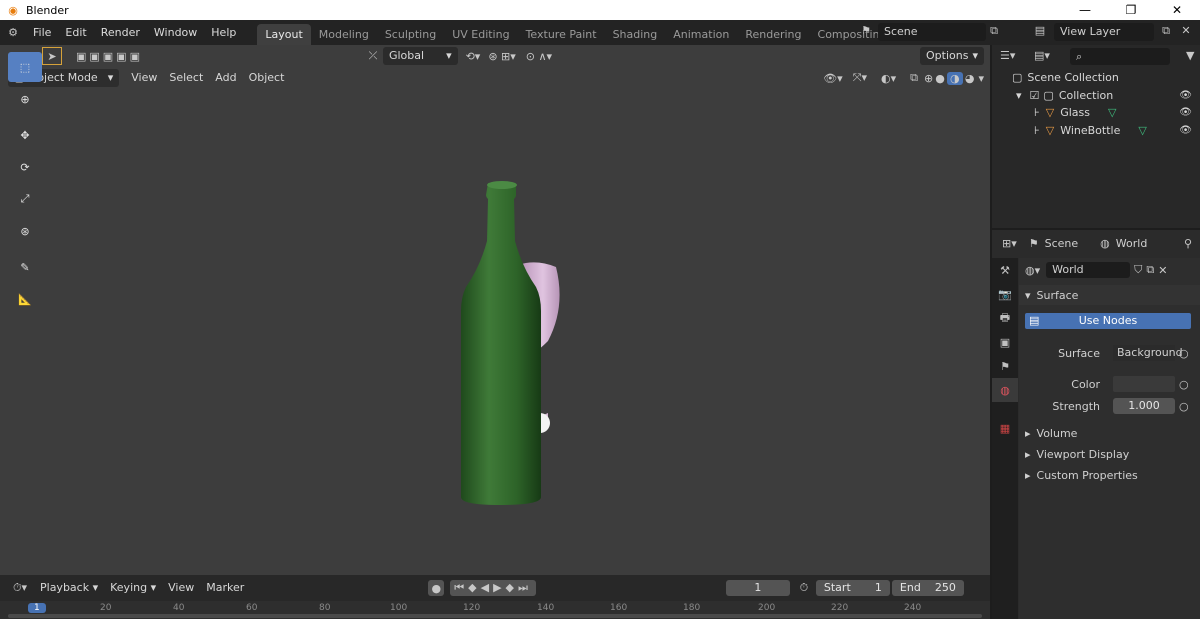 This screenshot has height=619, width=1200. Describe the element at coordinates (994, 31) in the screenshot. I see `new-scene-icon: ⧉` at that location.